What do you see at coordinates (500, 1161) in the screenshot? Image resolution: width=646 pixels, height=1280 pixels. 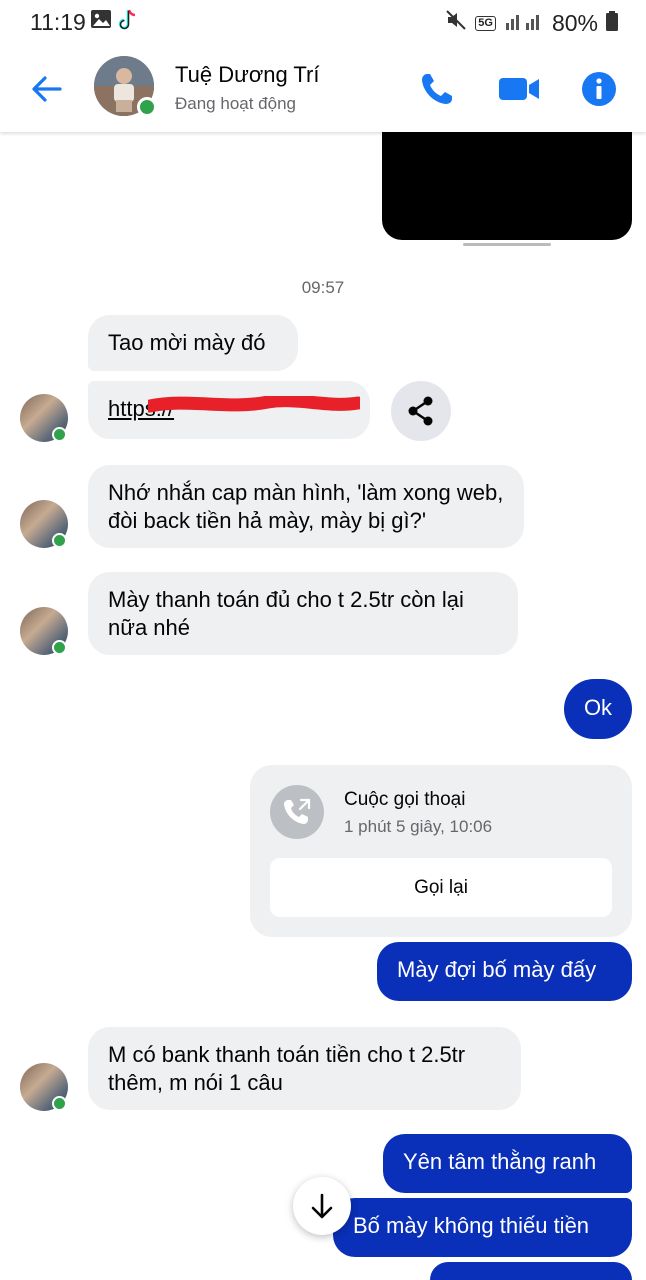 I see `message-text: Yên tâm thằng ranh` at bounding box center [500, 1161].